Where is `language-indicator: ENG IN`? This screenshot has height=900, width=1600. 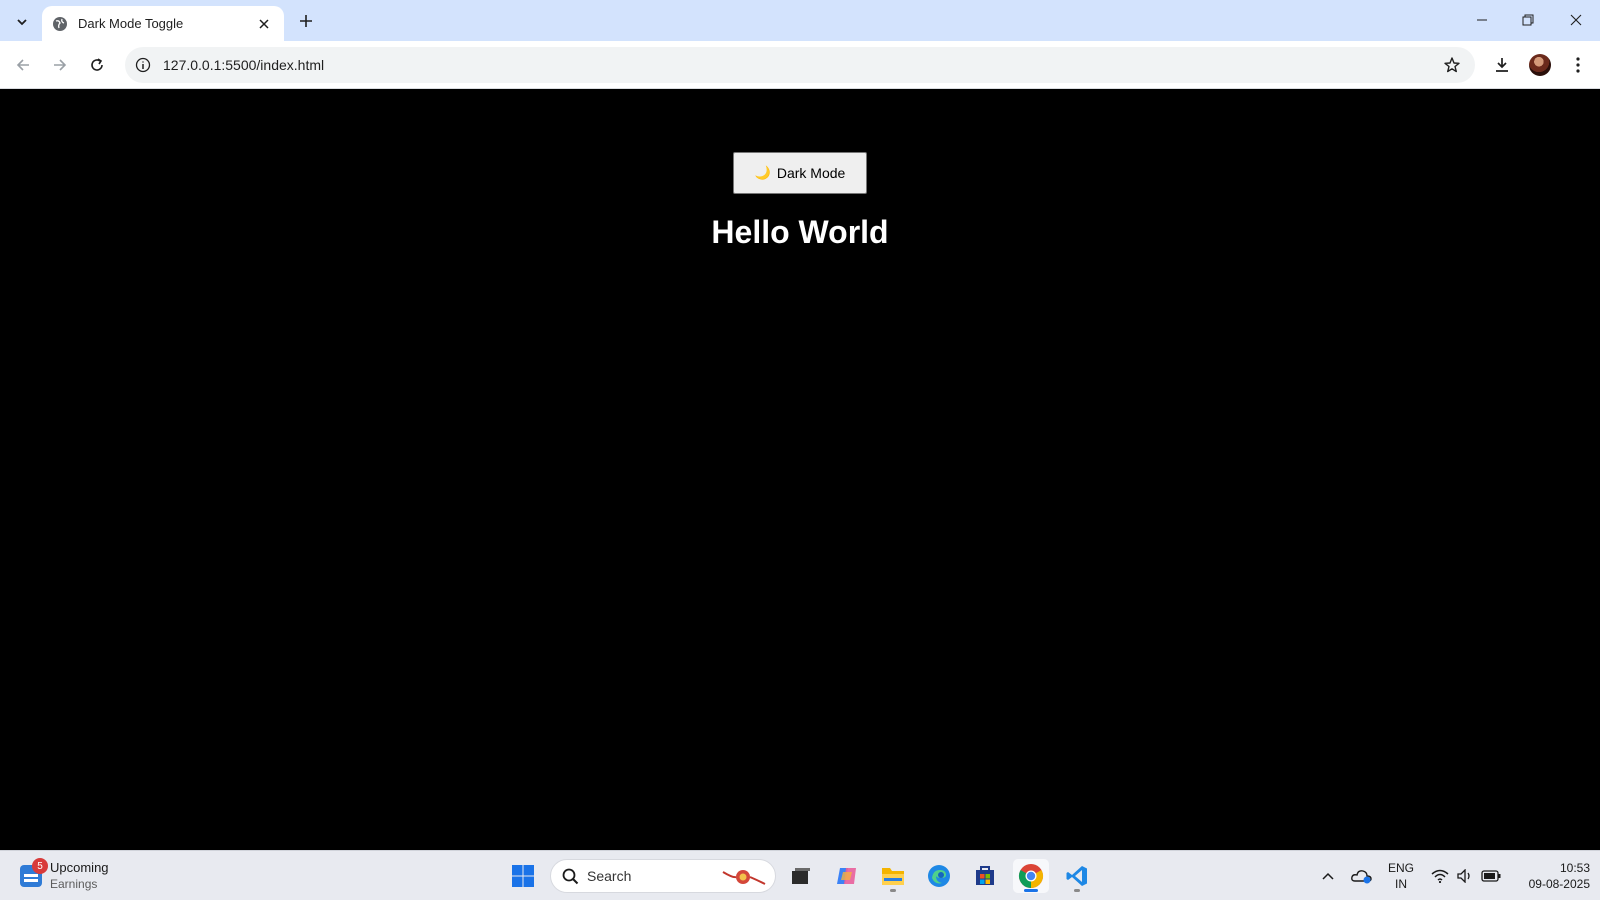 language-indicator: ENG IN is located at coordinates (1401, 876).